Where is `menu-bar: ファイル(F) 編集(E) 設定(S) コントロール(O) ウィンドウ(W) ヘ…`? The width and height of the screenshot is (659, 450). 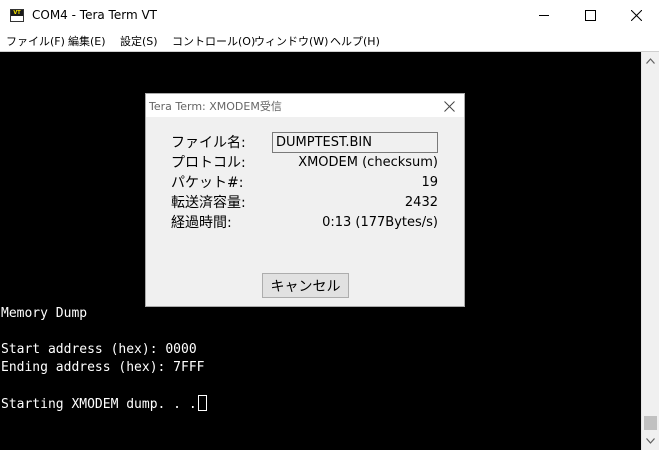 menu-bar: ファイル(F) 編集(E) 設定(S) コントロール(O) ウィンドウ(W) ヘ… is located at coordinates (329, 41).